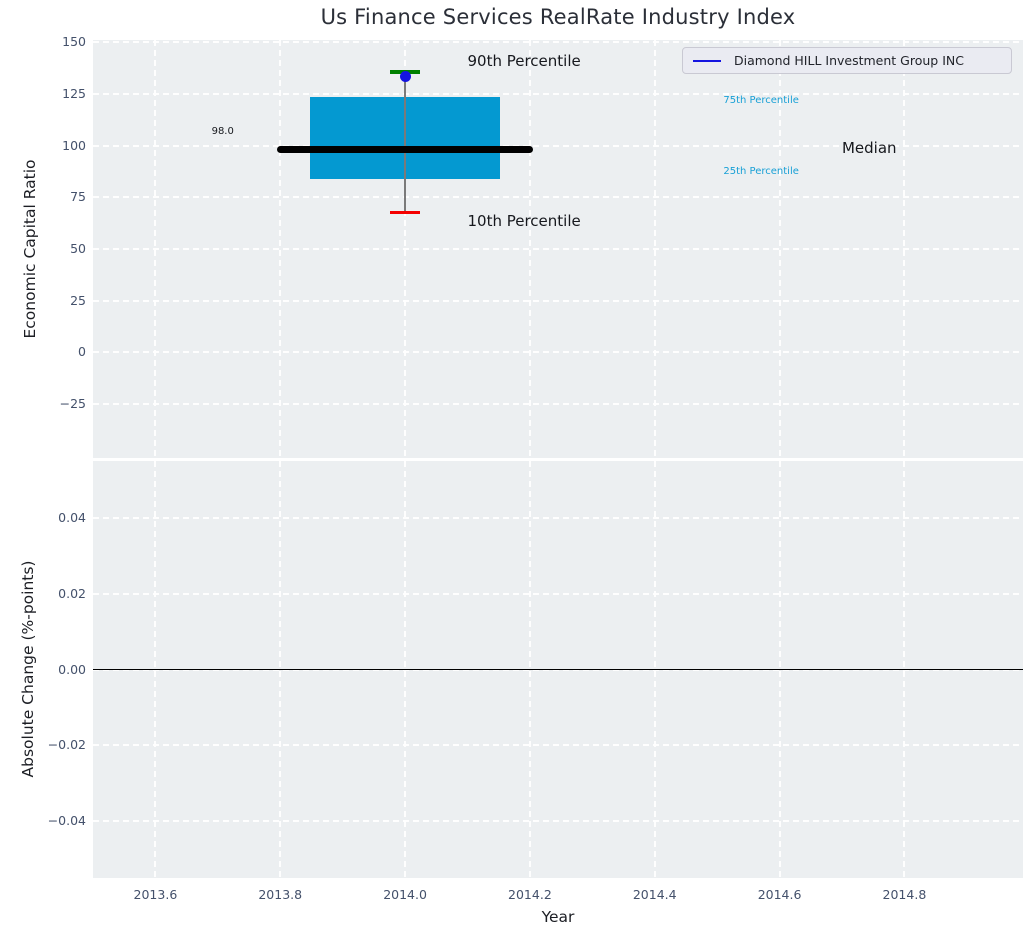  I want to click on y-tick-label: 150, so click(74, 42).